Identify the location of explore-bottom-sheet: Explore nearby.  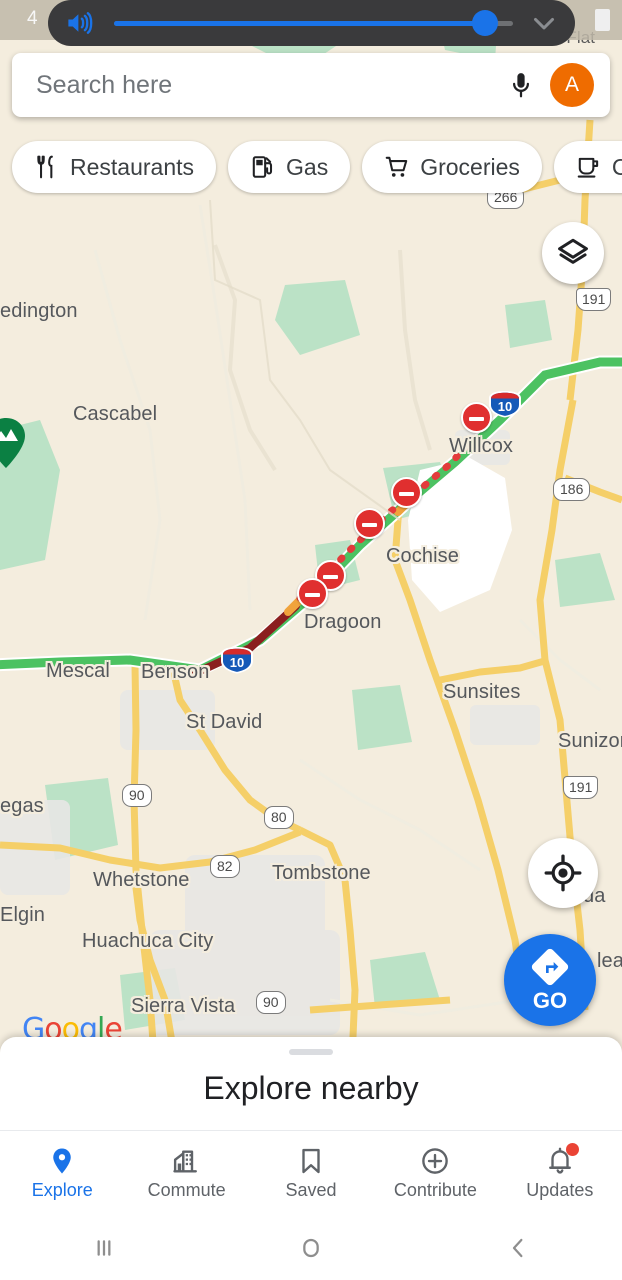
(311, 1083).